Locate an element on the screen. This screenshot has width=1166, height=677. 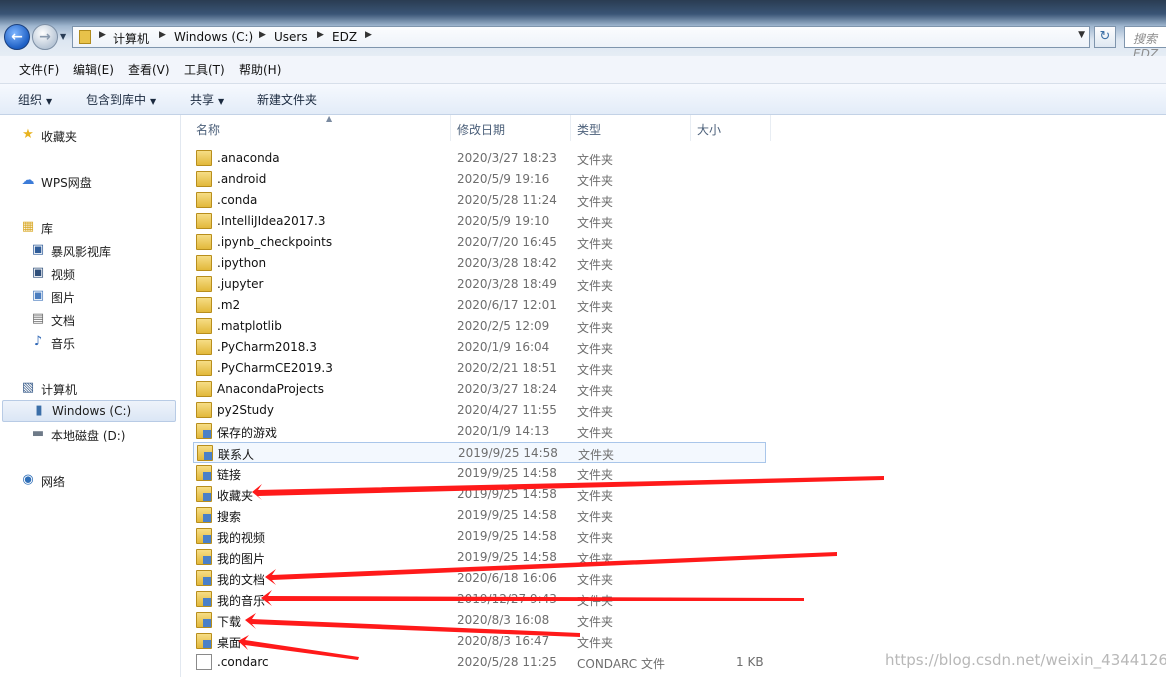
refresh-button: ↻ is located at coordinates (1105, 37).